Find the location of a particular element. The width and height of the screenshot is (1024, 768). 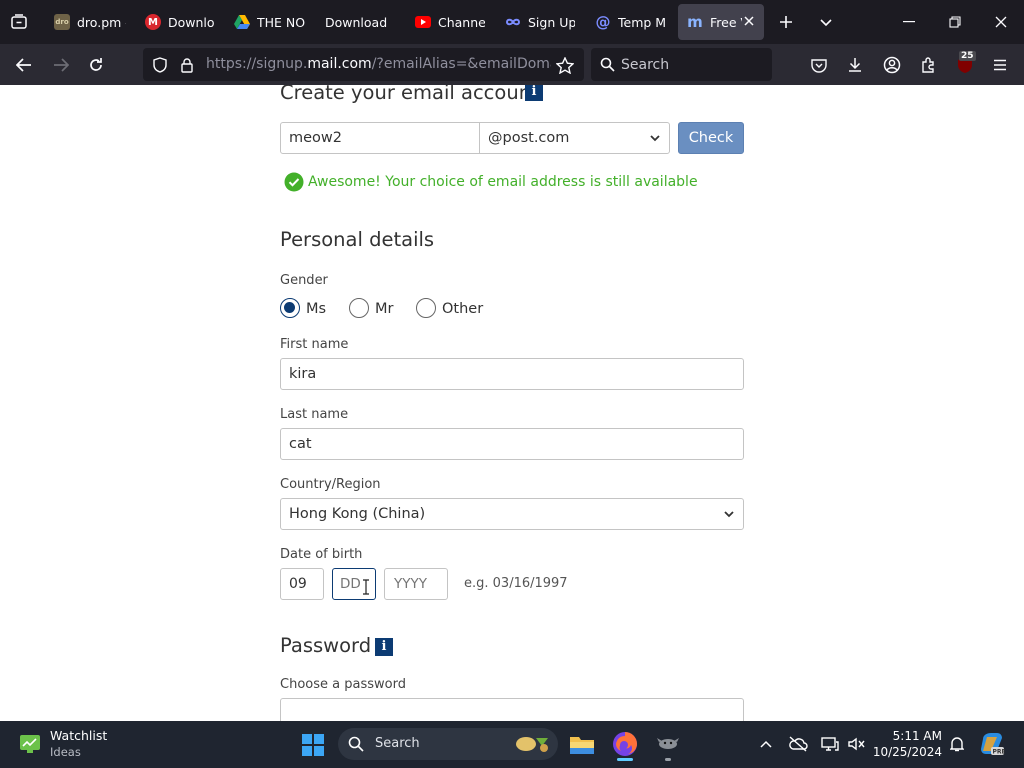

pocket-icon is located at coordinates (819, 65).